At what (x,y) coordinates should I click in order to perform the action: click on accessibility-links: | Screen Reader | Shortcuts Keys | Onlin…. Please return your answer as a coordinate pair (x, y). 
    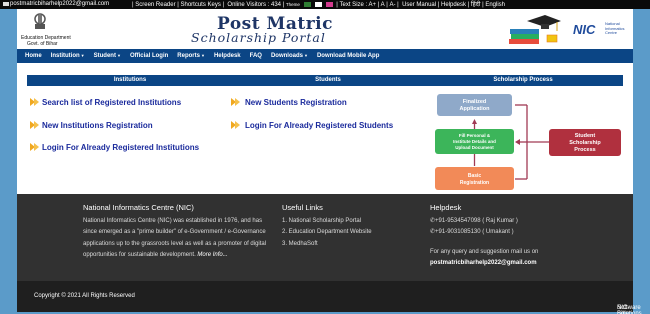
    Looking at the image, I should click on (318, 4).